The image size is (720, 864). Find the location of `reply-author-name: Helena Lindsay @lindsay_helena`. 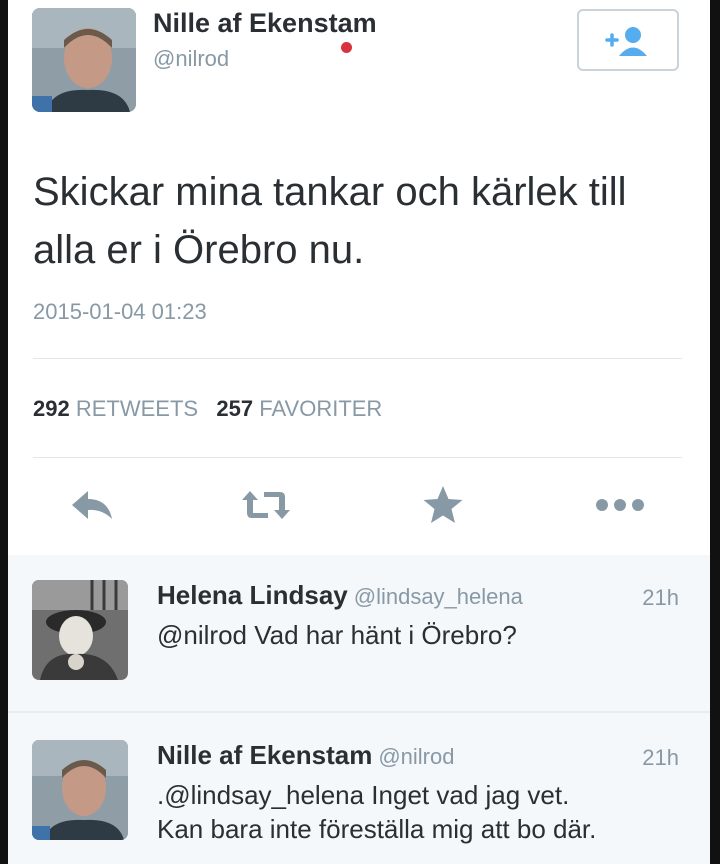

reply-author-name: Helena Lindsay @lindsay_helena is located at coordinates (340, 595).